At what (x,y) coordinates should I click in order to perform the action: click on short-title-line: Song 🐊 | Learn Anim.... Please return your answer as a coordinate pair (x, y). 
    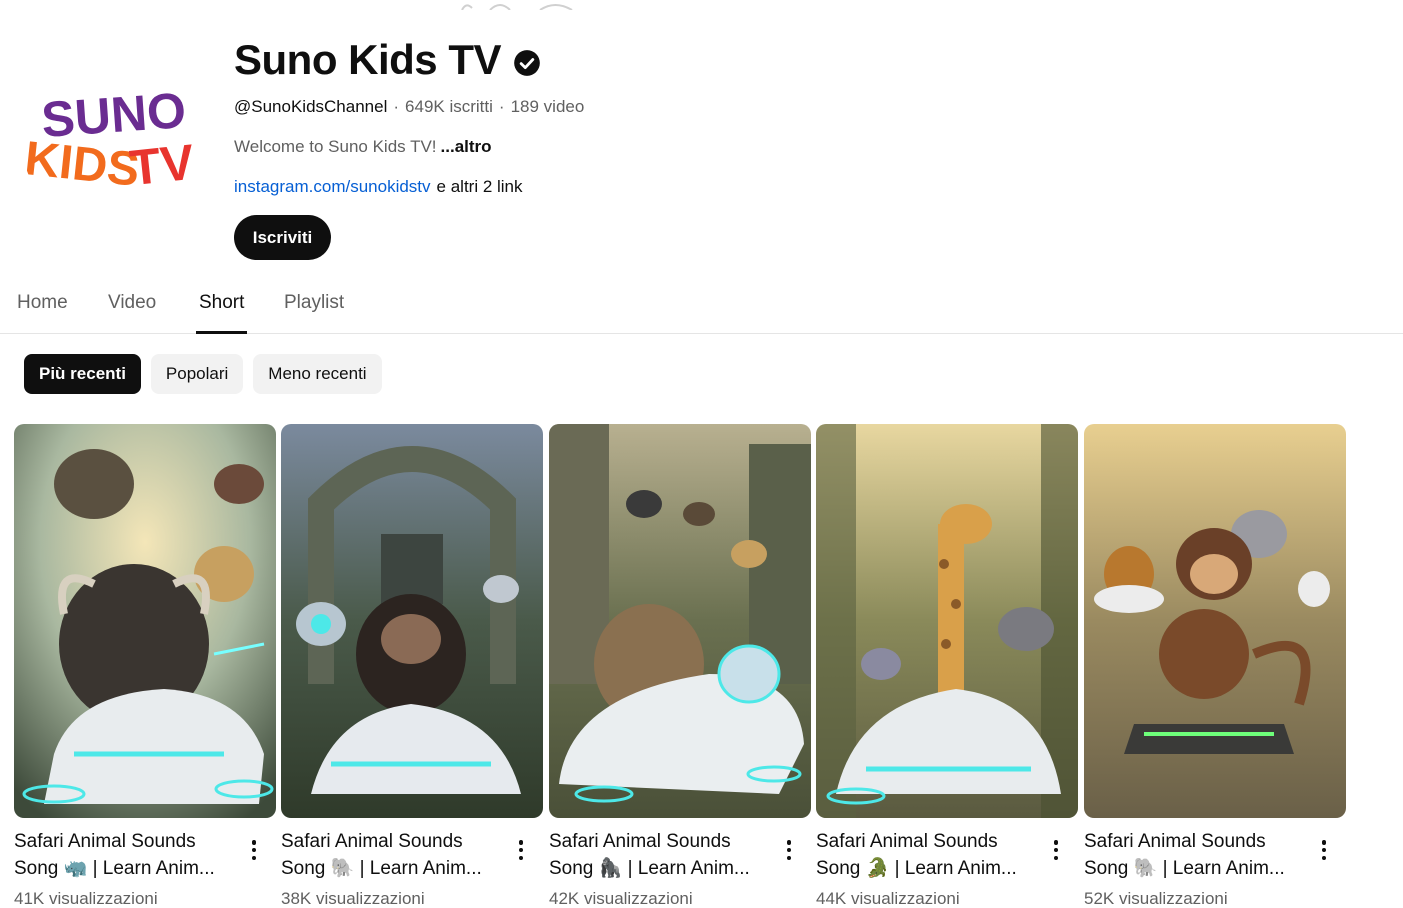
    Looking at the image, I should click on (916, 868).